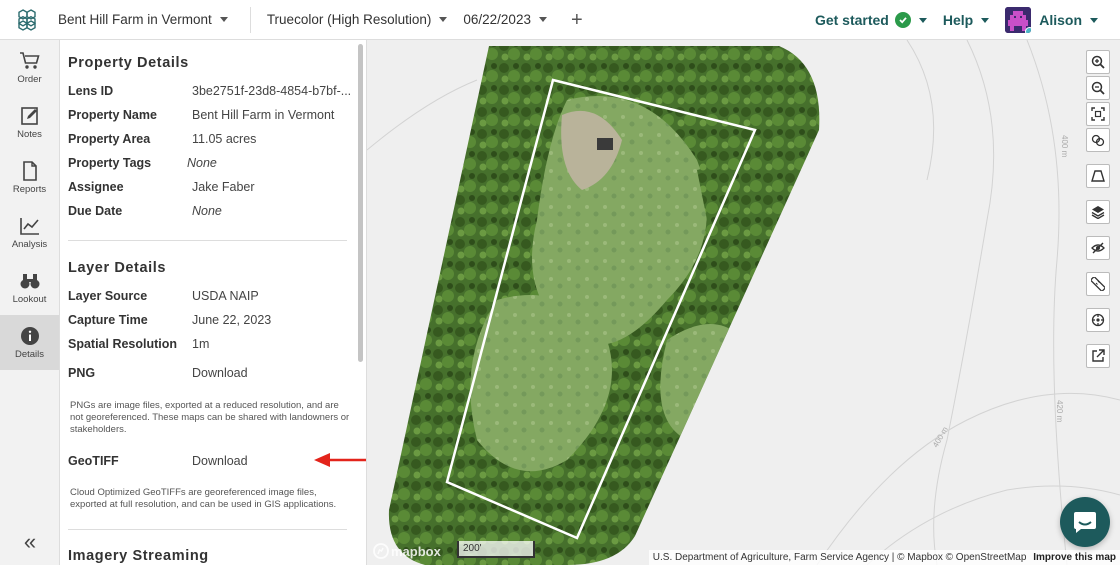 The width and height of the screenshot is (1120, 565). What do you see at coordinates (29, 189) in the screenshot?
I see `rail-item-label: Reports` at bounding box center [29, 189].